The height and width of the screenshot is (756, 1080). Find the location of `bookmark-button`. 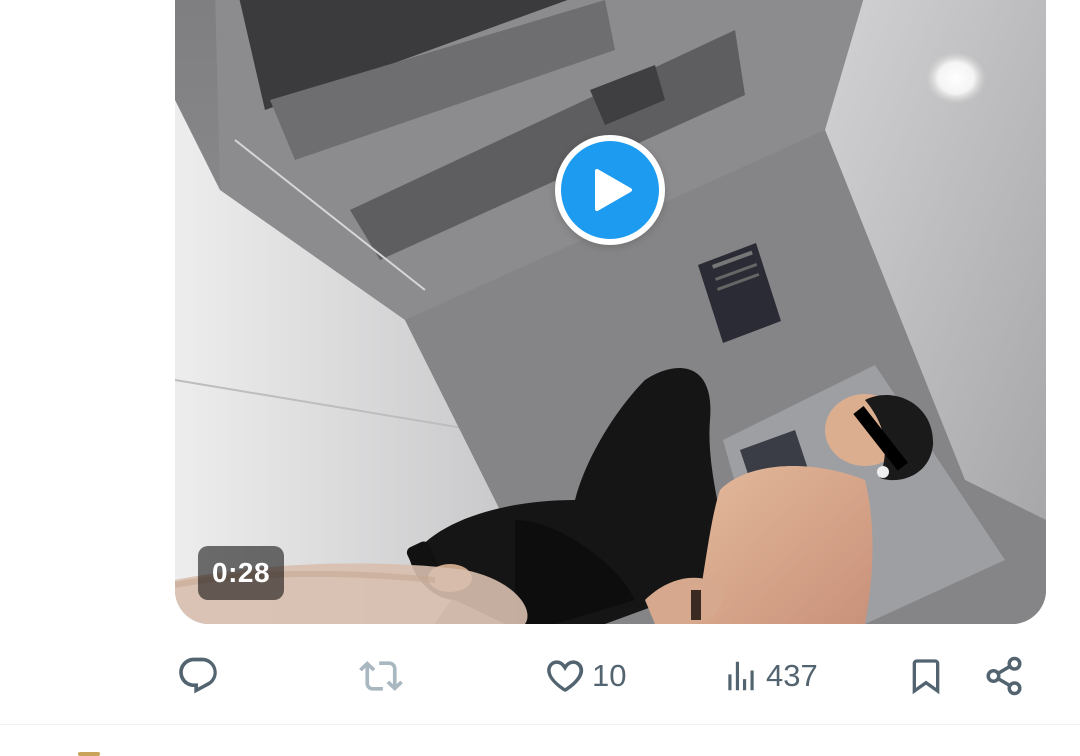

bookmark-button is located at coordinates (926, 676).